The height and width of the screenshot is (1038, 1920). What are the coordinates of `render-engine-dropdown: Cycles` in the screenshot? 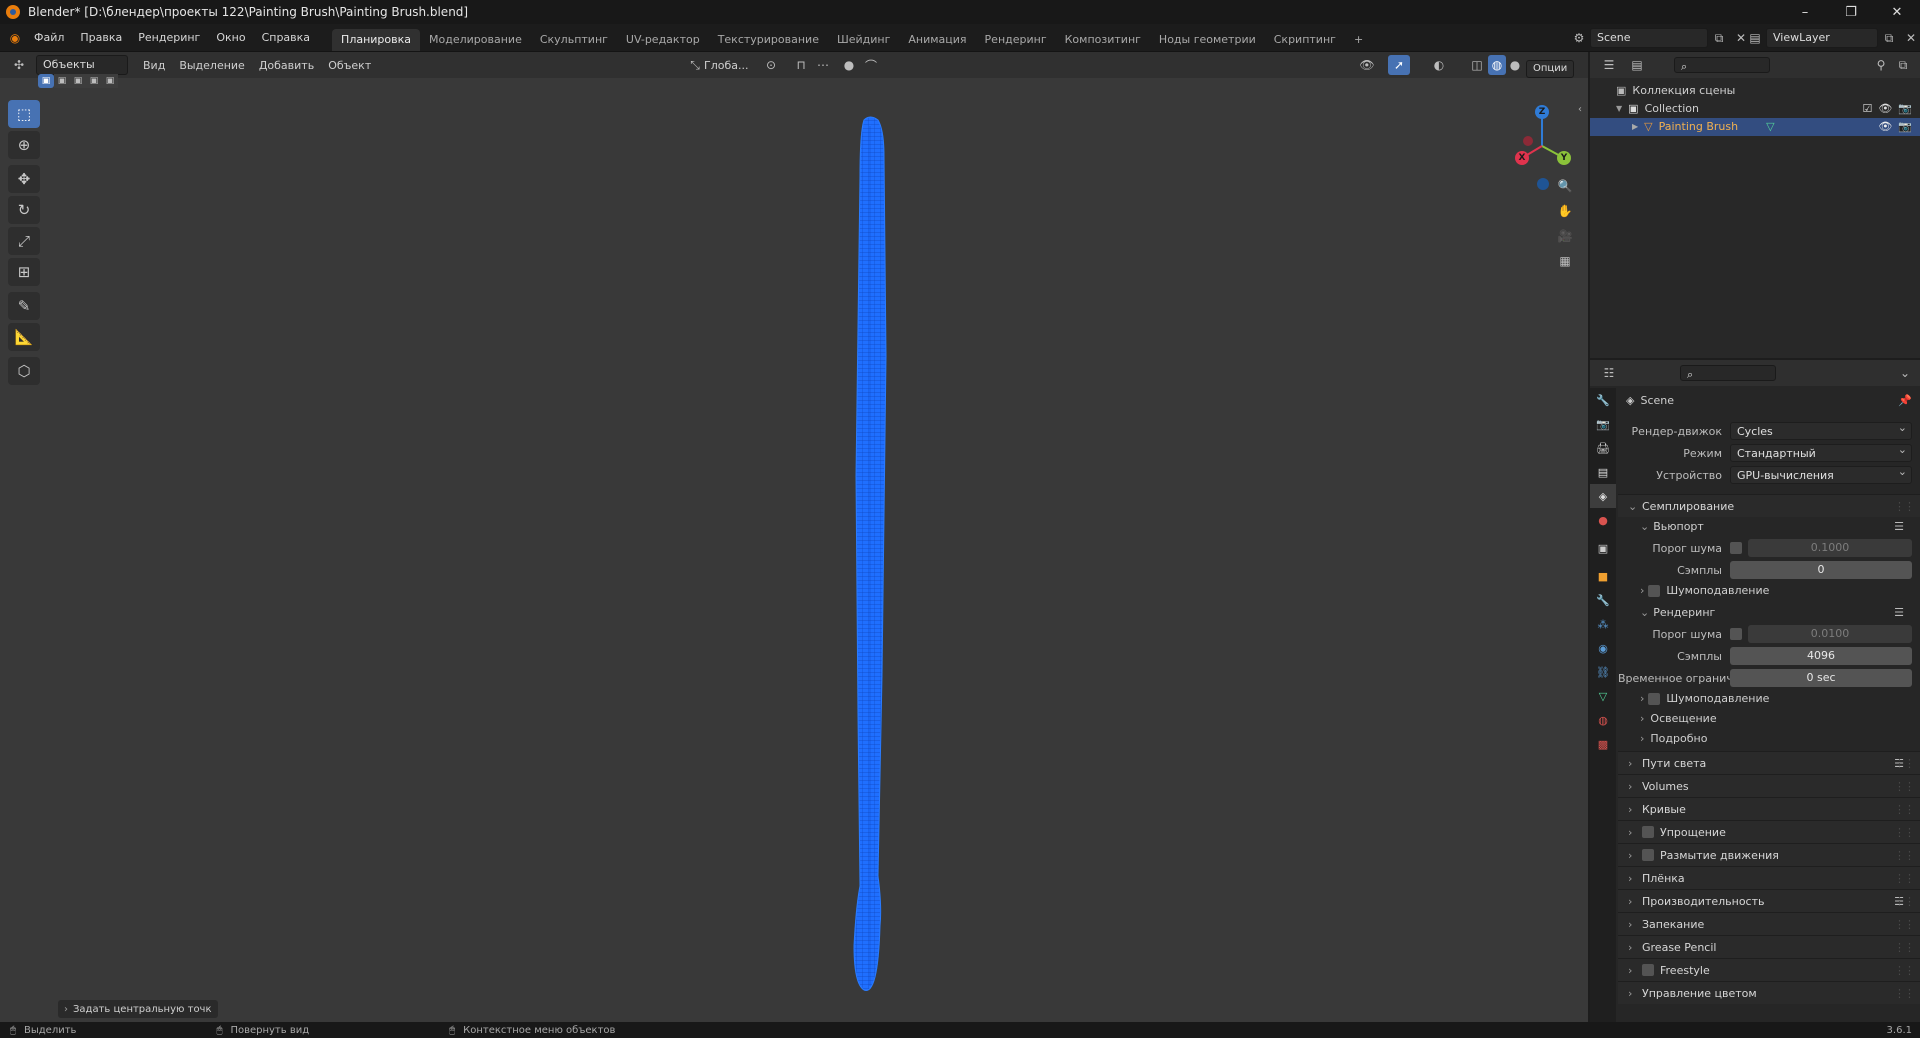 It's located at (1821, 429).